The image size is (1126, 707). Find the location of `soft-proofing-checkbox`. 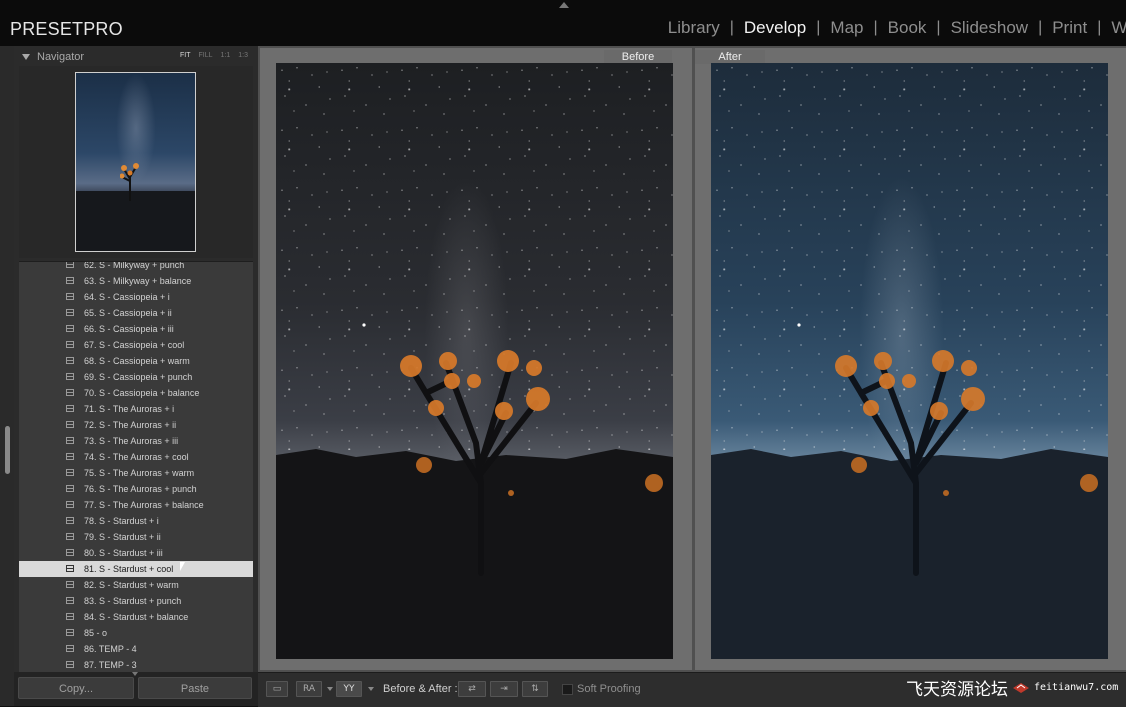

soft-proofing-checkbox is located at coordinates (567, 689).